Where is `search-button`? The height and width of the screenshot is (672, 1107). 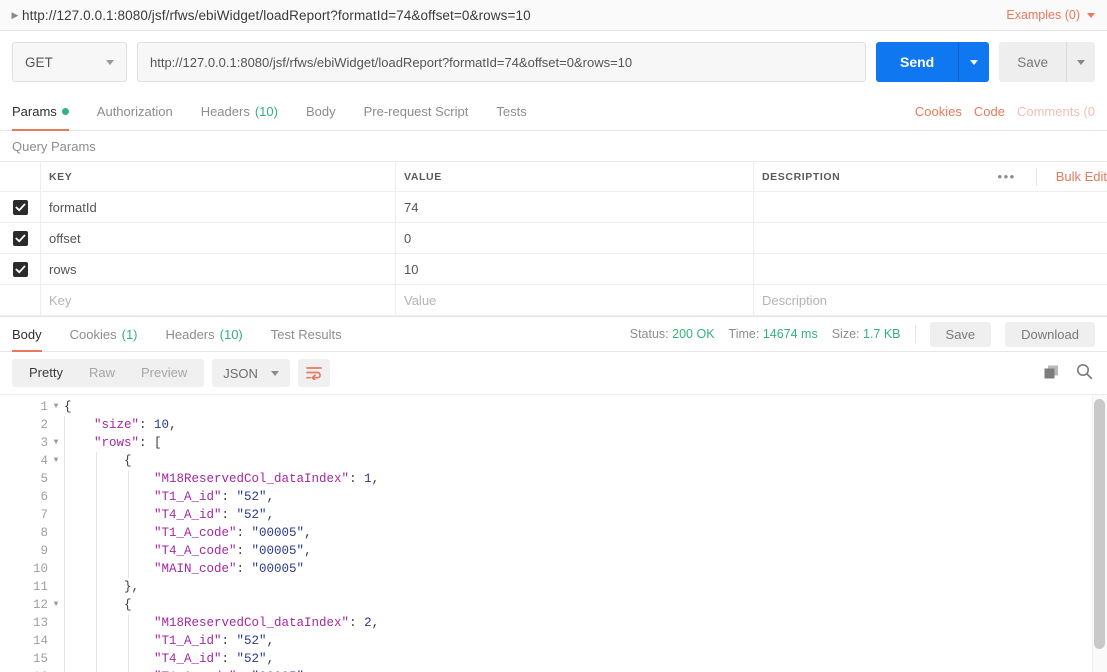 search-button is located at coordinates (1084, 373).